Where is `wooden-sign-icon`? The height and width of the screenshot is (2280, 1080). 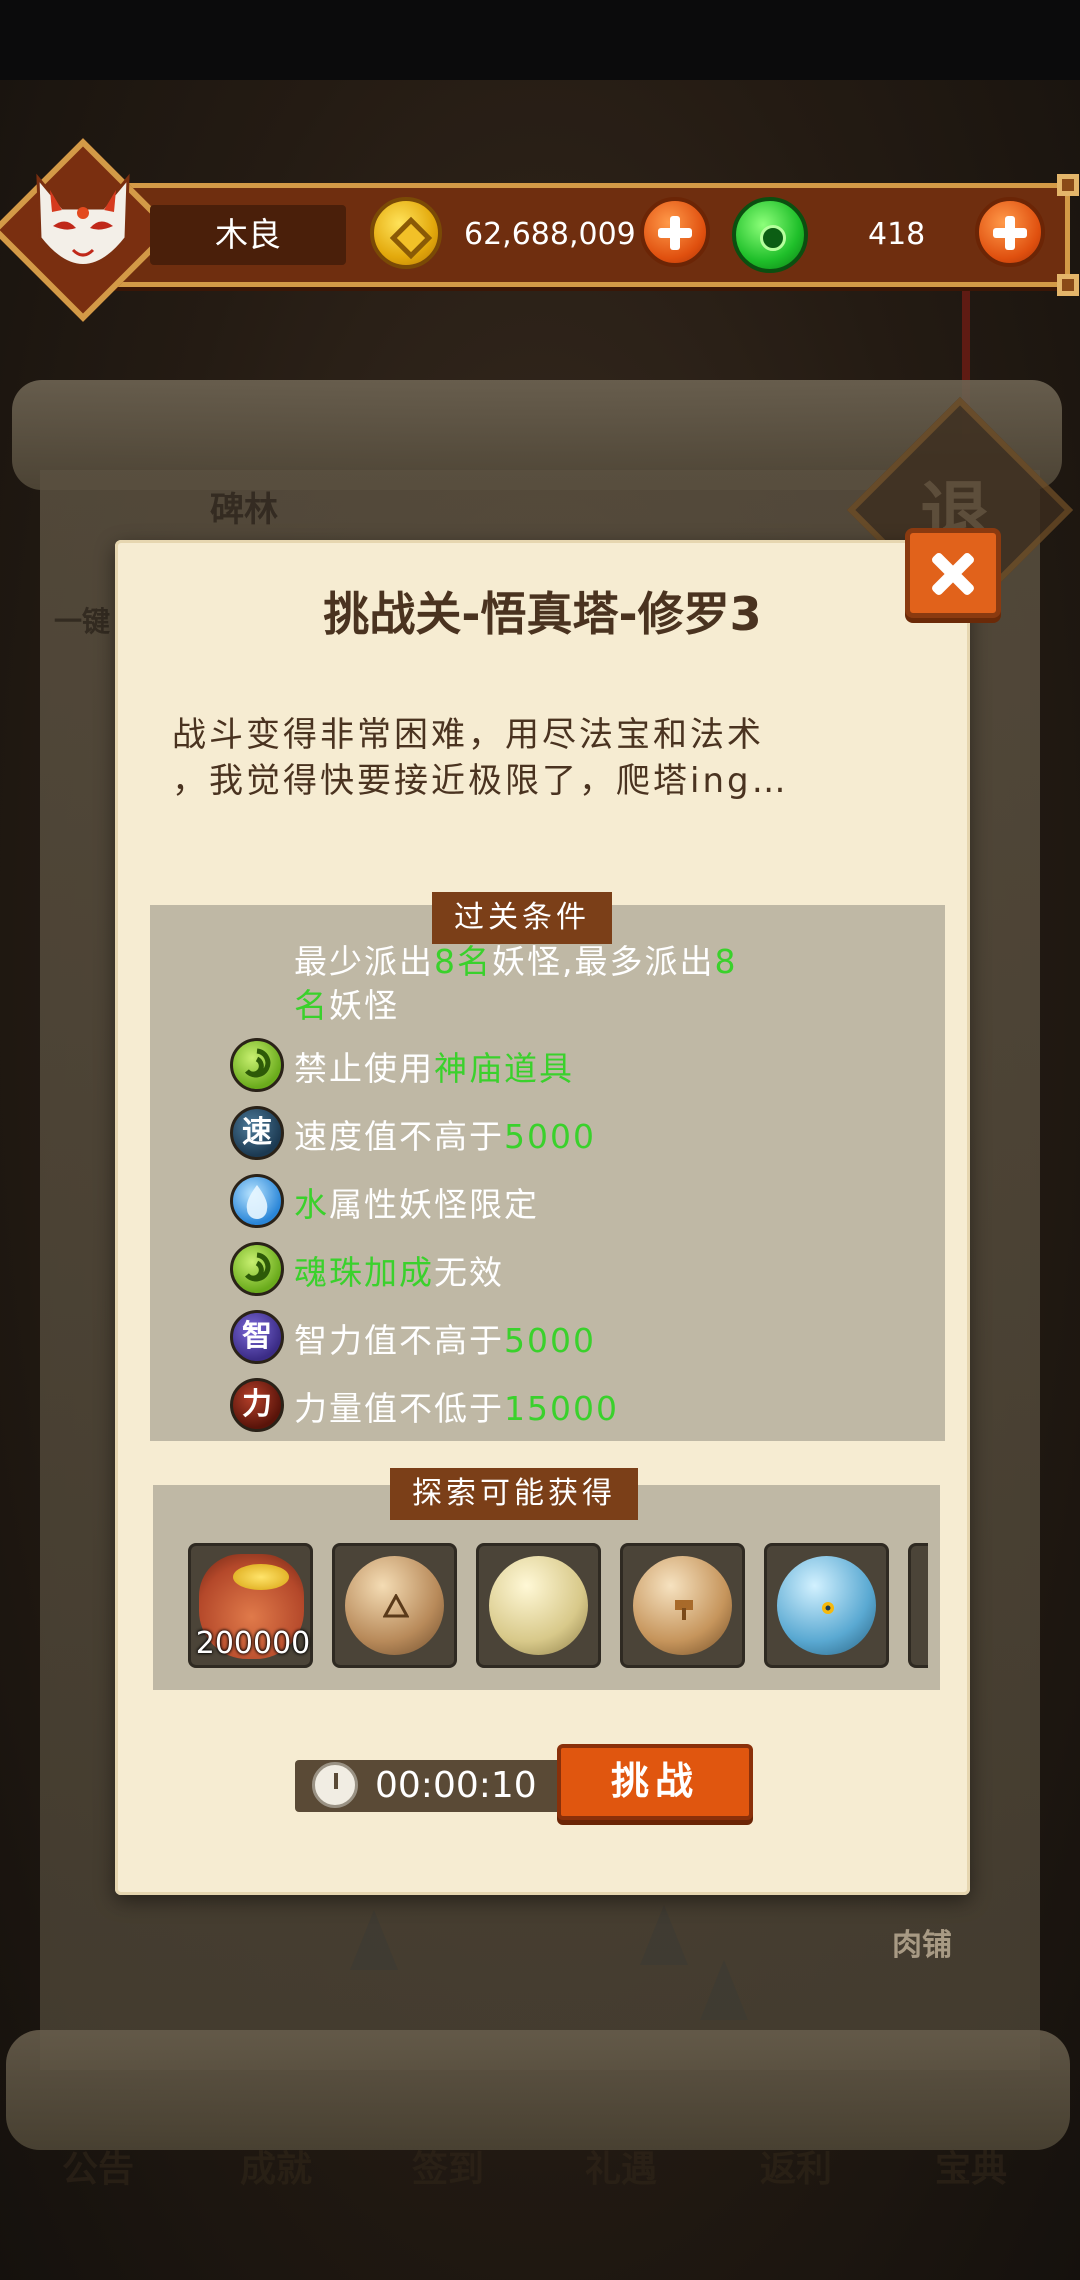
wooden-sign-icon is located at coordinates (682, 1605).